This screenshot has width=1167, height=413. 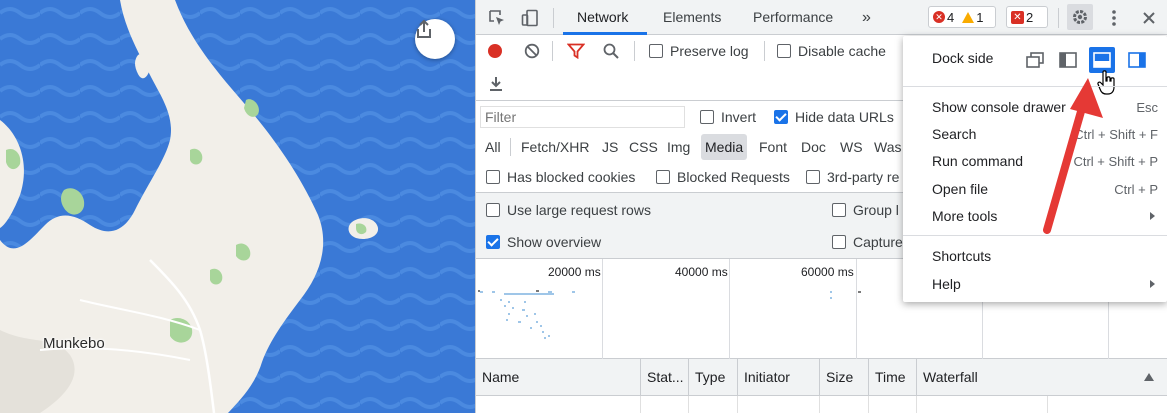 I want to click on menu-item-label: More tools, so click(x=965, y=216).